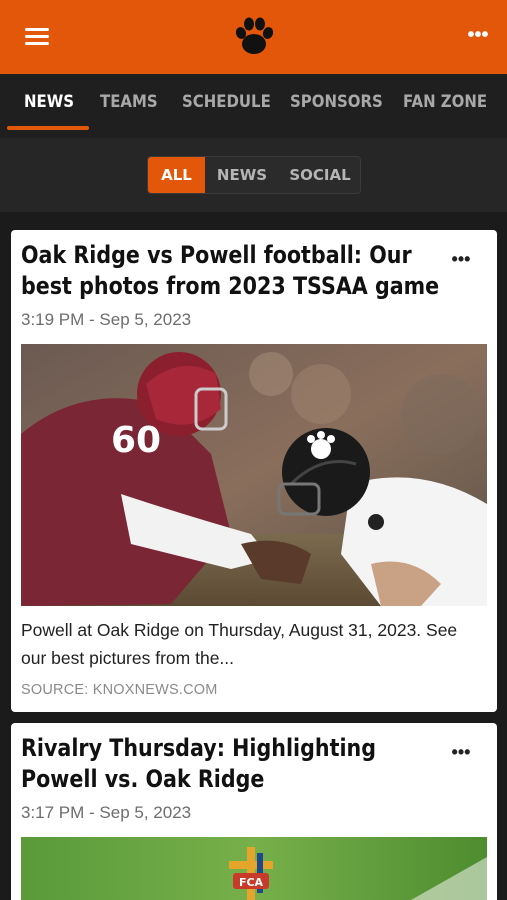 The height and width of the screenshot is (900, 507). I want to click on svg-text: FCA, so click(251, 882).